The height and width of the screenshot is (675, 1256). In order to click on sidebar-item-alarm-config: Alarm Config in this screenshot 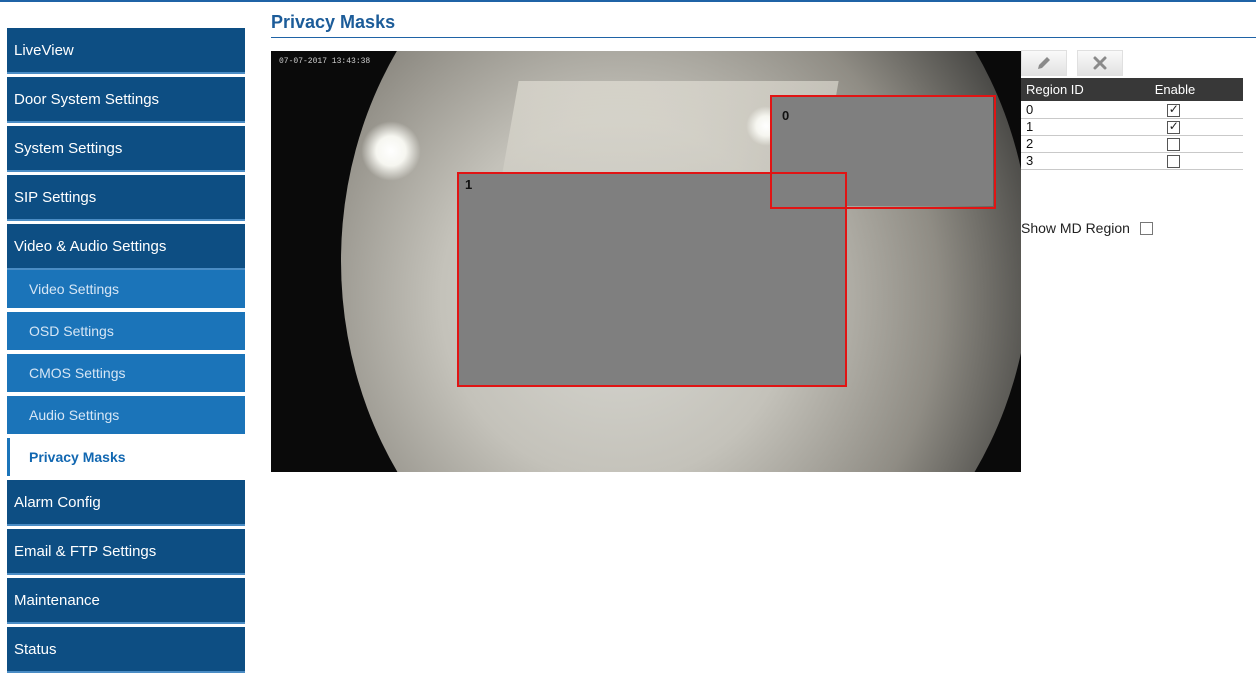, I will do `click(126, 503)`.